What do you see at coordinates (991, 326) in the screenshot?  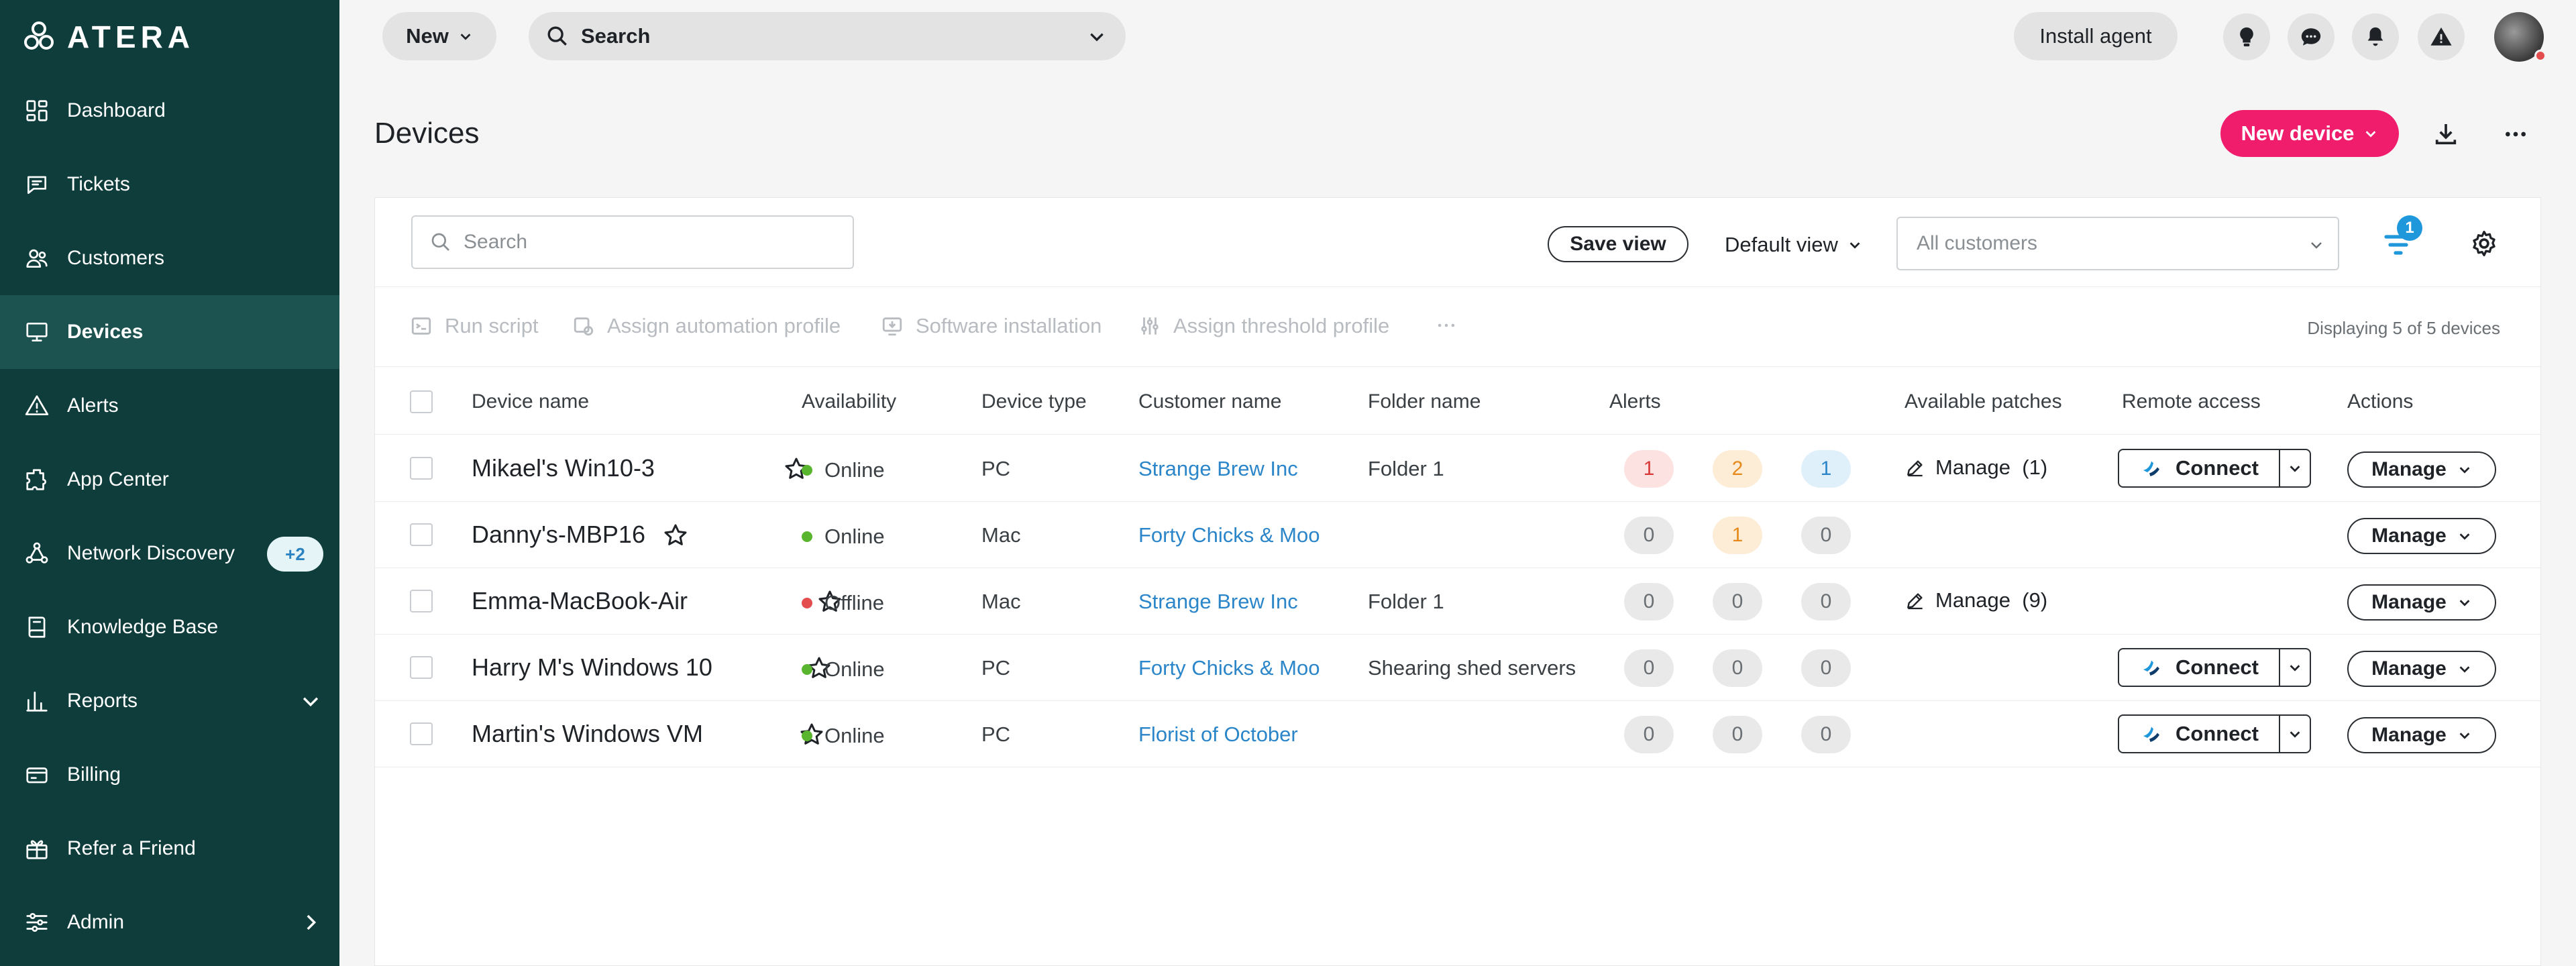 I see `software-installation-action: Software installation` at bounding box center [991, 326].